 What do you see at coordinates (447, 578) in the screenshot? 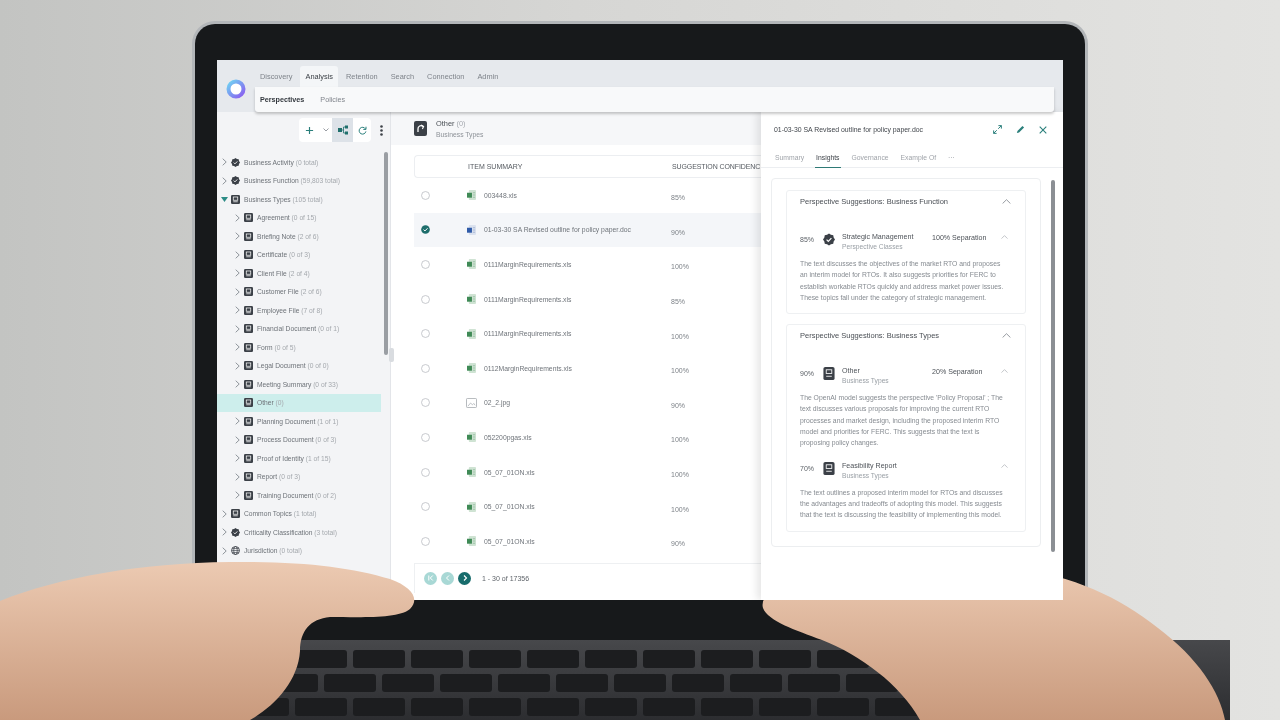
I see `chevron-left-icon` at bounding box center [447, 578].